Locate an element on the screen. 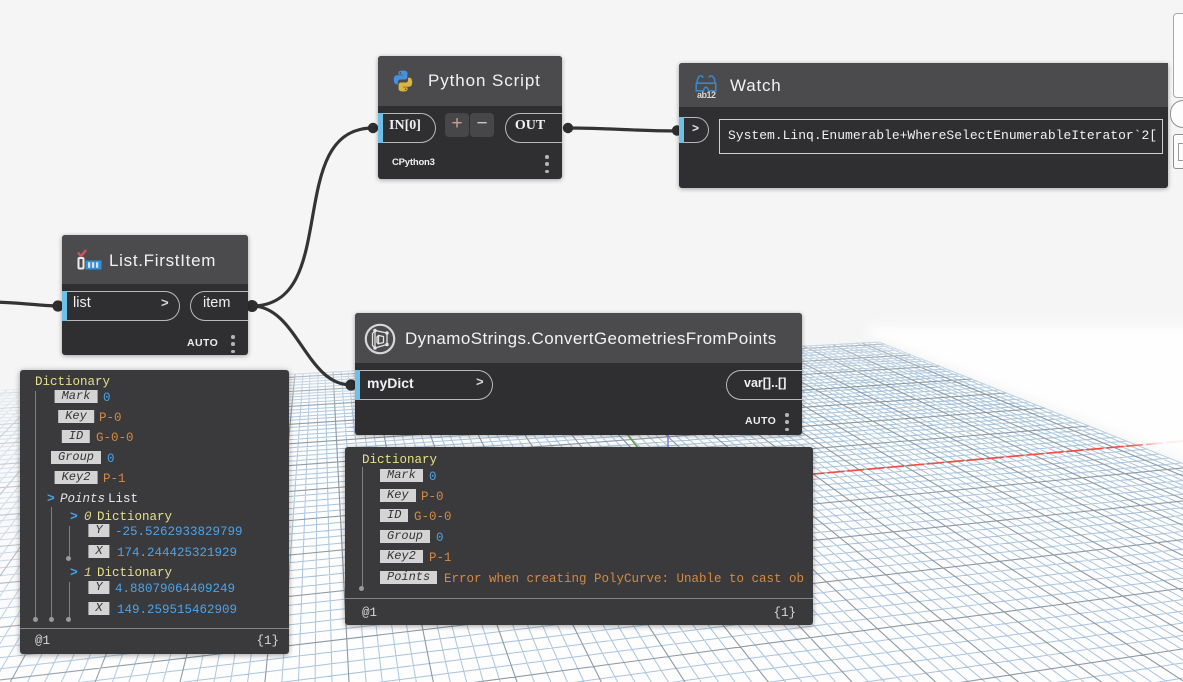  svg-text: ab12 is located at coordinates (706, 94).